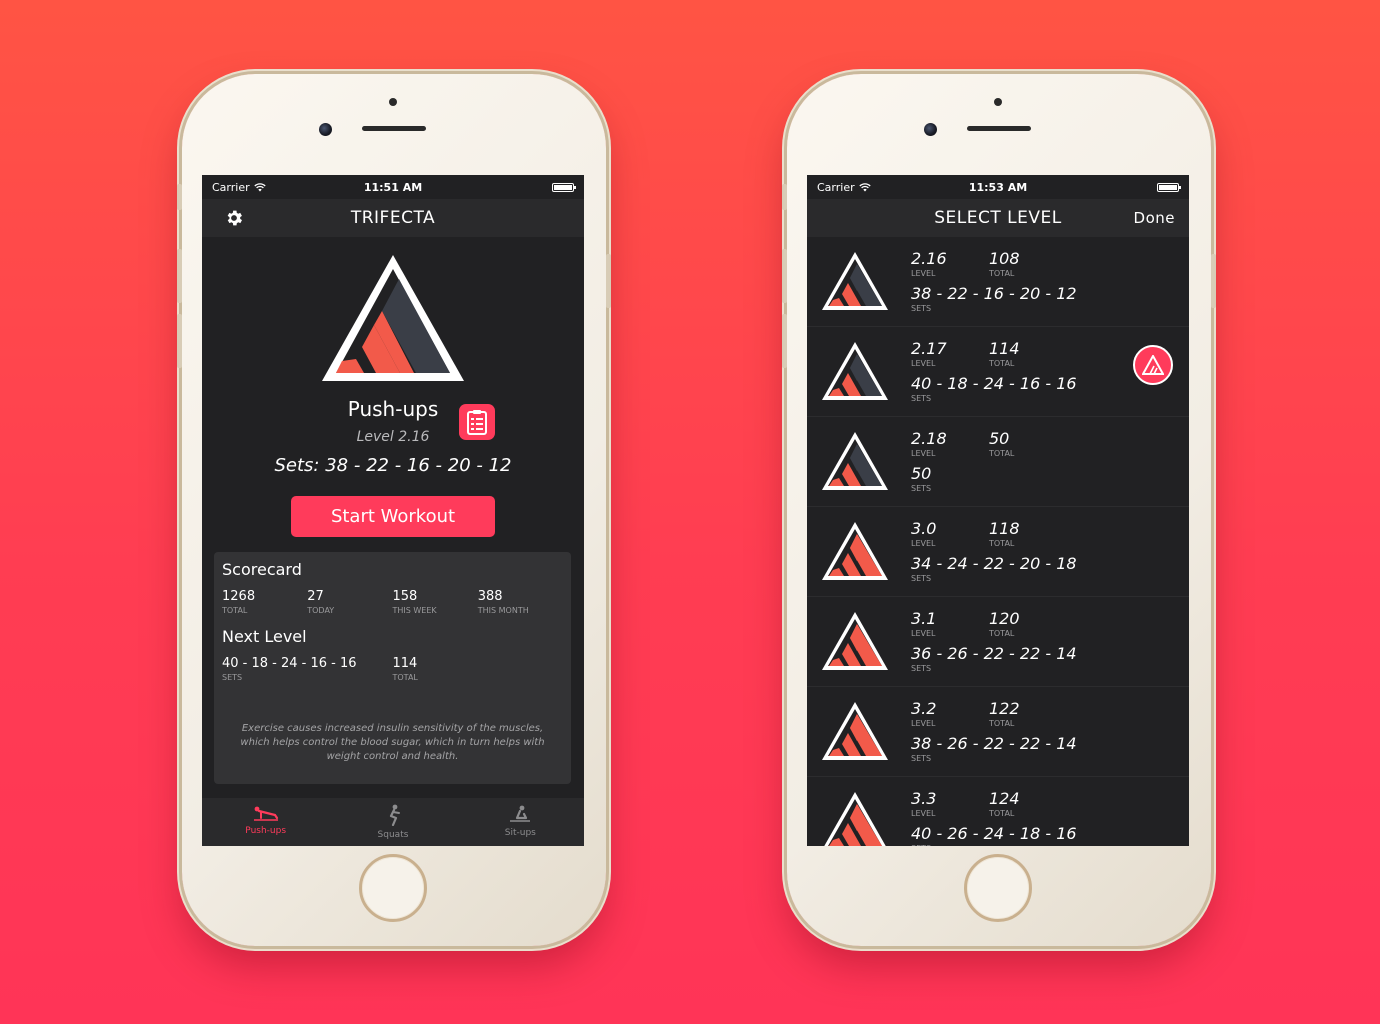 Image resolution: width=1380 pixels, height=1024 pixels. What do you see at coordinates (924, 798) in the screenshot?
I see `level-value: 3.3` at bounding box center [924, 798].